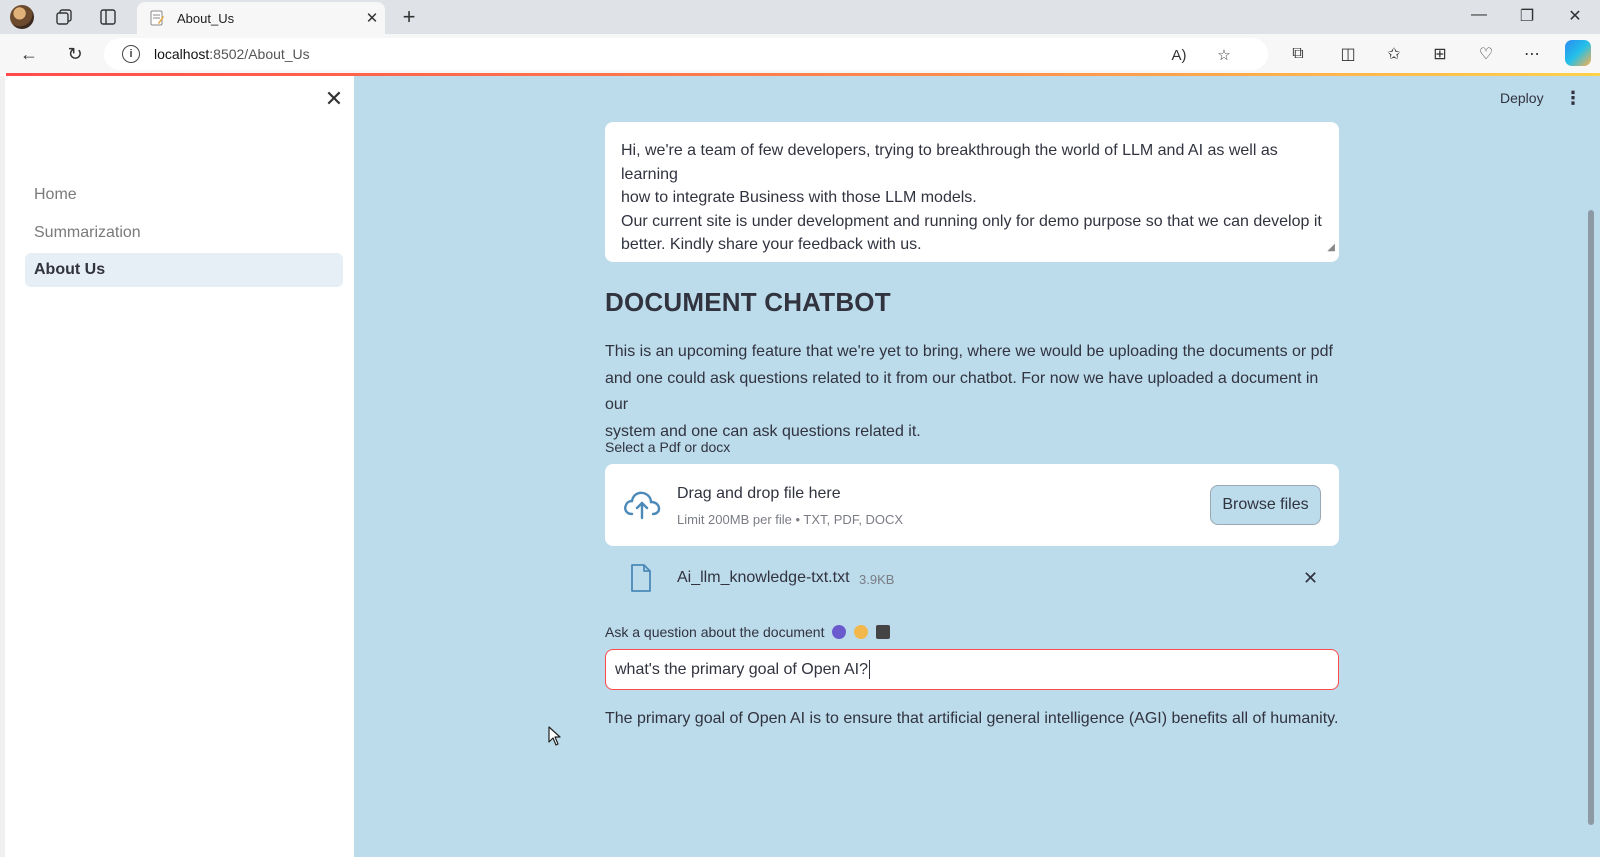  What do you see at coordinates (554, 736) in the screenshot?
I see `mouse-pointer-icon` at bounding box center [554, 736].